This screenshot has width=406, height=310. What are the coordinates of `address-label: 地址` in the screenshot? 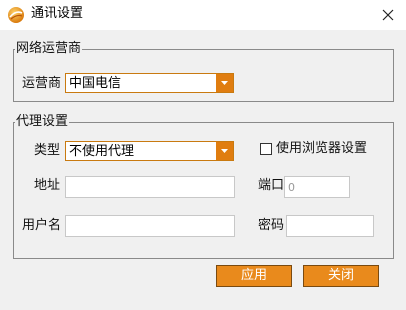 It's located at (47, 185).